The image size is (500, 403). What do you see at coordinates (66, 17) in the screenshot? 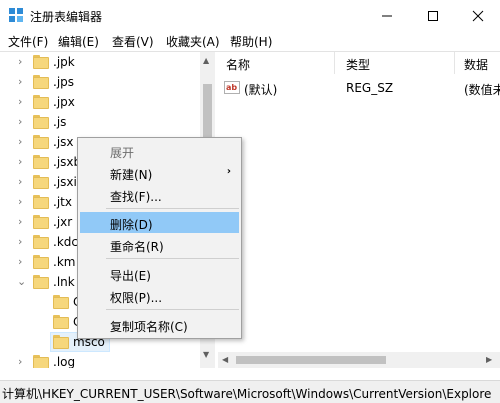
I see `window-title: 注册表编辑器` at bounding box center [66, 17].